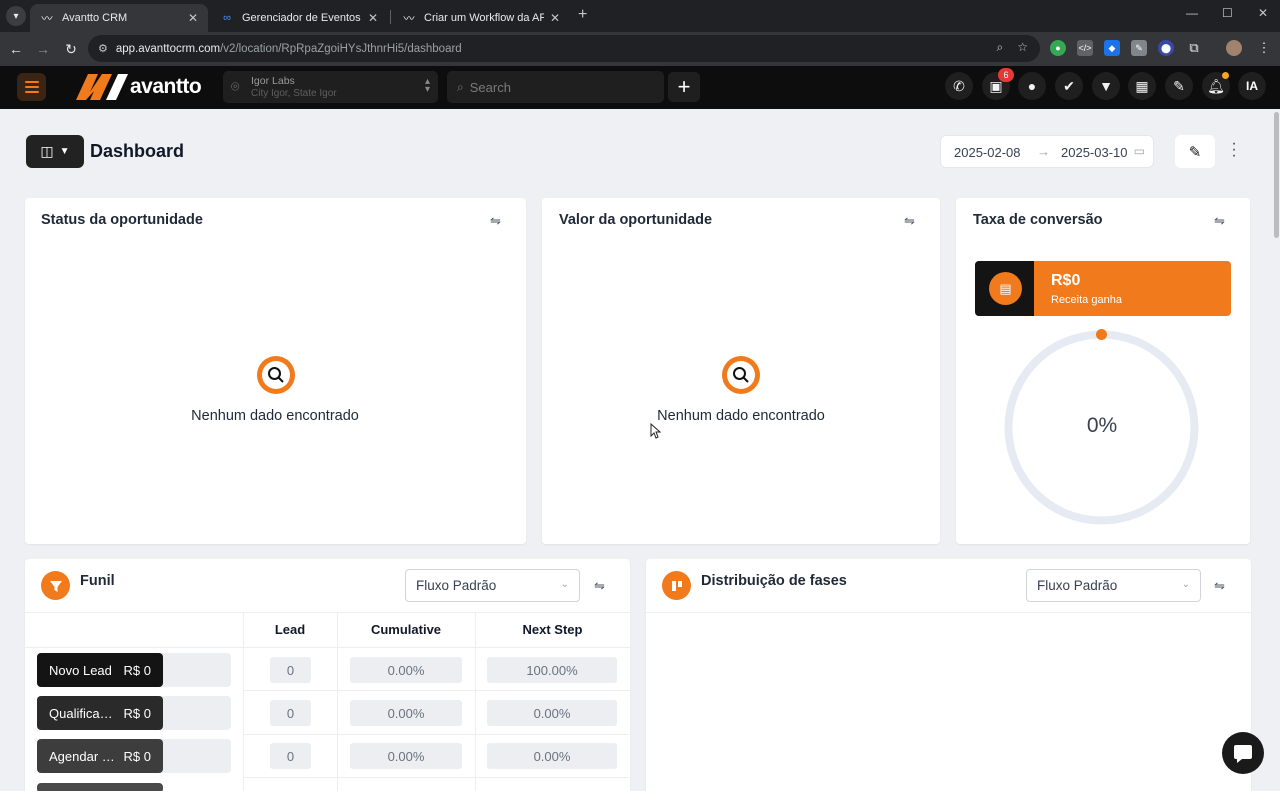 This screenshot has height=791, width=1280. What do you see at coordinates (1234, 150) in the screenshot?
I see `more-options-icon: · · ·` at bounding box center [1234, 150].